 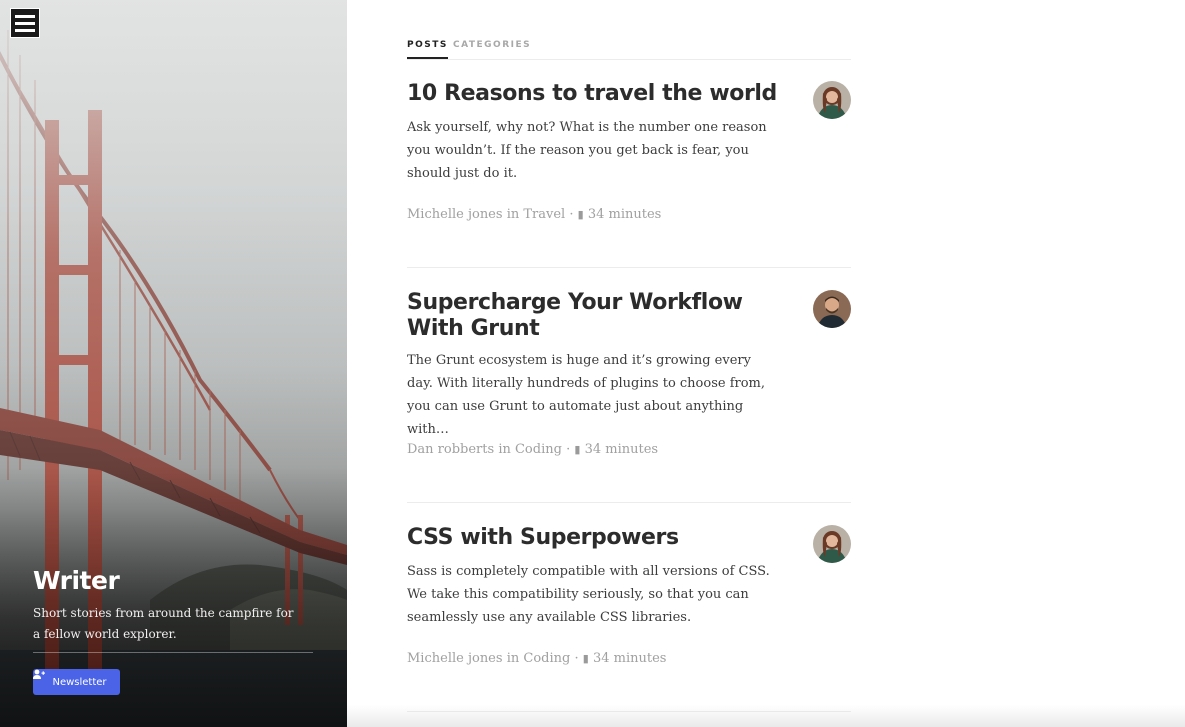 What do you see at coordinates (592, 538) in the screenshot?
I see `post-title: CSS with Superpowers` at bounding box center [592, 538].